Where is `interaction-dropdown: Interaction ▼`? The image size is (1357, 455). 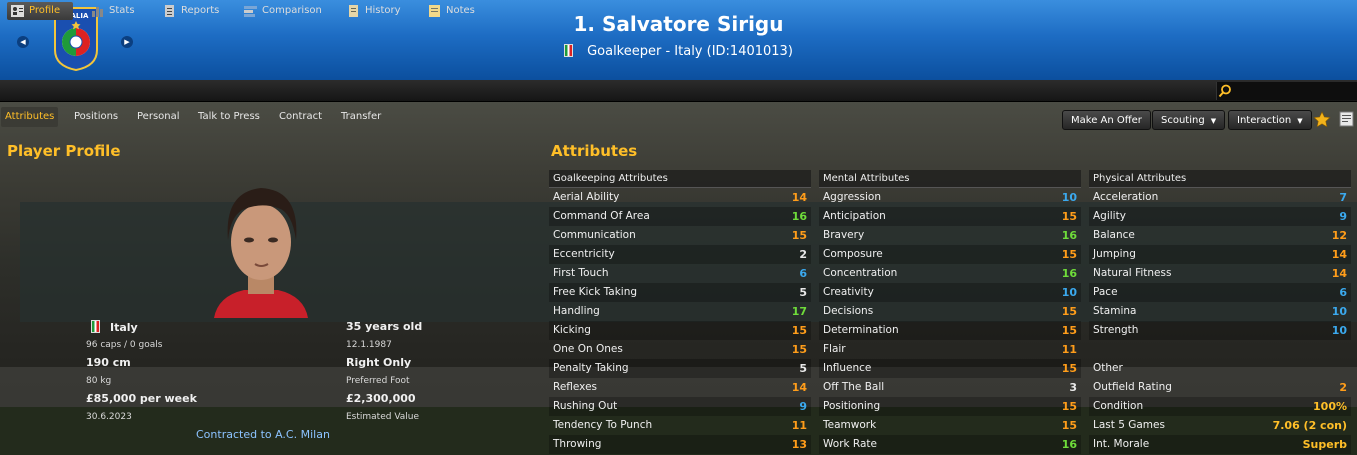 interaction-dropdown: Interaction ▼ is located at coordinates (1270, 120).